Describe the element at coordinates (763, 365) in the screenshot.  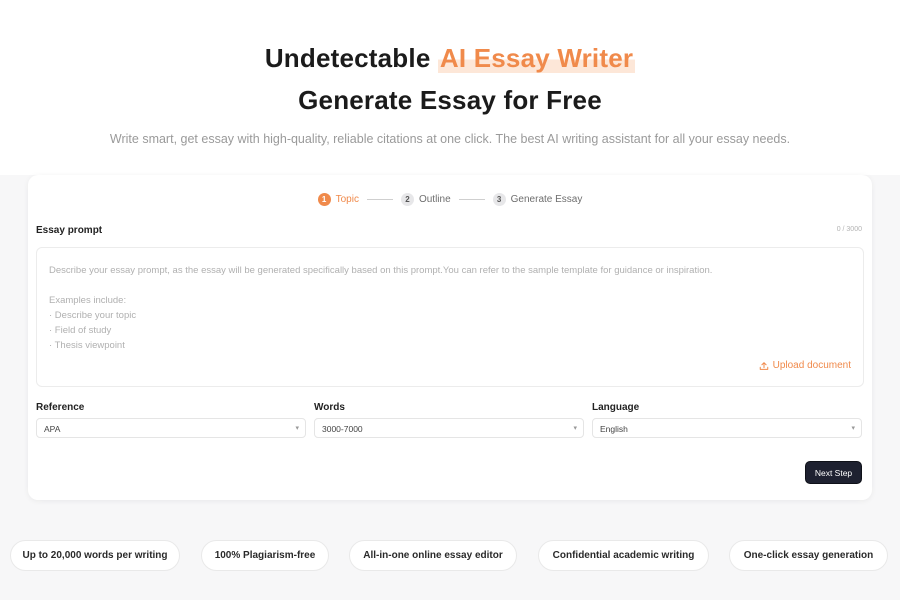
I see `upload-icon` at that location.